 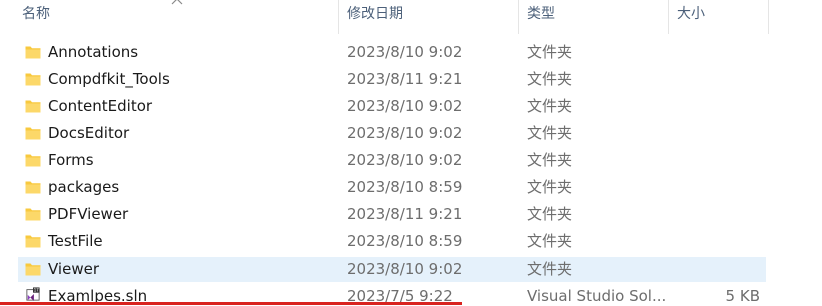 What do you see at coordinates (36, 14) in the screenshot?
I see `column-header-name-label: 名称` at bounding box center [36, 14].